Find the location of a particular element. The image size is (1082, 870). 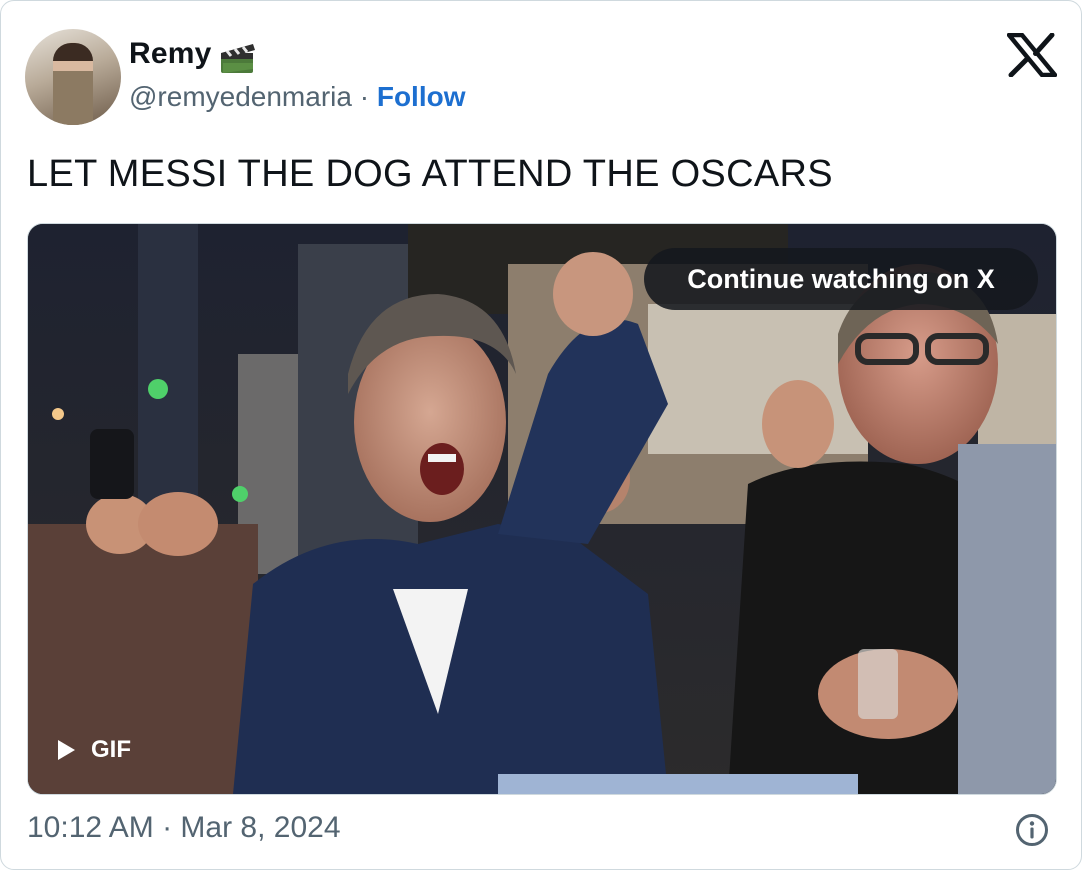

tweet-text: LET MESSI THE DOG ATTEND THE OSCARS is located at coordinates (430, 174).